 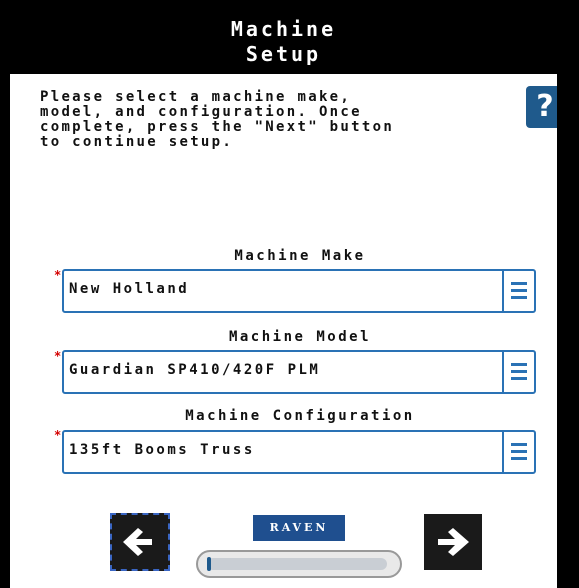 I want to click on help-icon: ?, so click(x=545, y=106).